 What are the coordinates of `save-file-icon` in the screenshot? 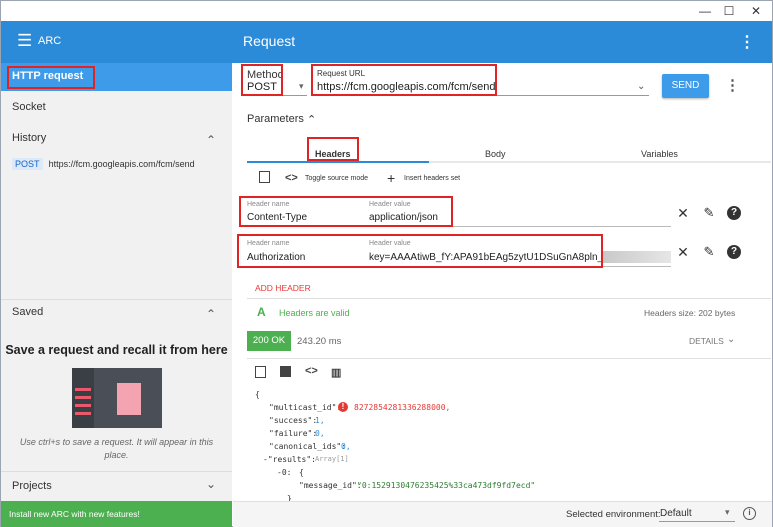 It's located at (285, 371).